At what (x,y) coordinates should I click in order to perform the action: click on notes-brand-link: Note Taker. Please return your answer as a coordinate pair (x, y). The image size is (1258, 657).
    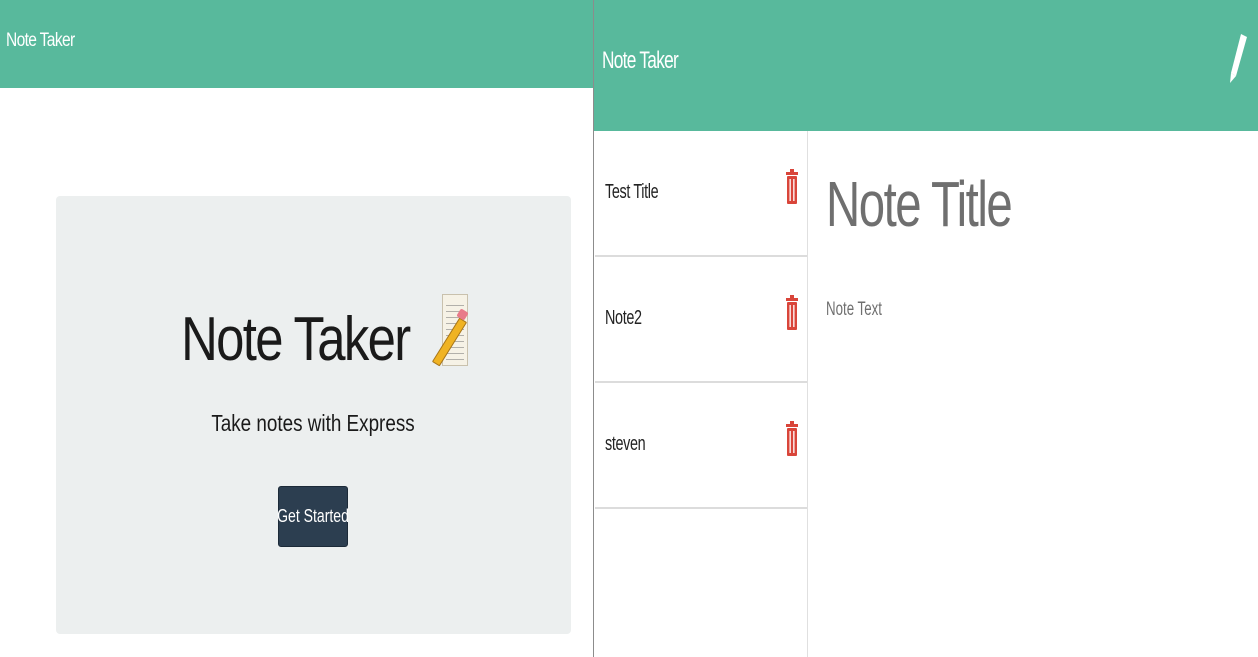
    Looking at the image, I should click on (640, 61).